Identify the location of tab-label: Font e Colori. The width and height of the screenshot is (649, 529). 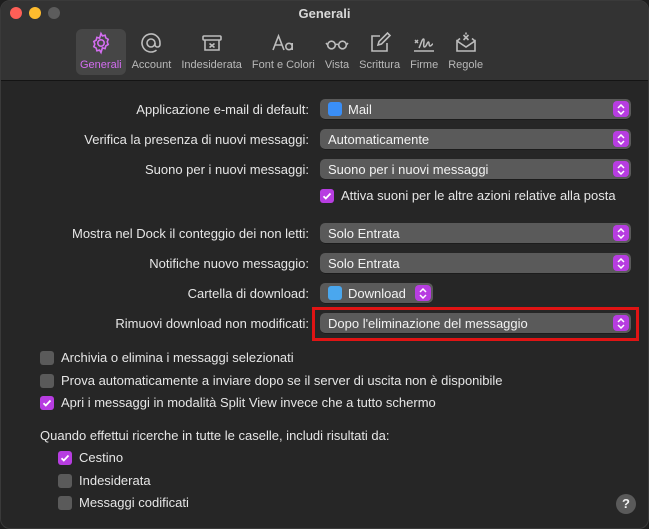
(283, 65).